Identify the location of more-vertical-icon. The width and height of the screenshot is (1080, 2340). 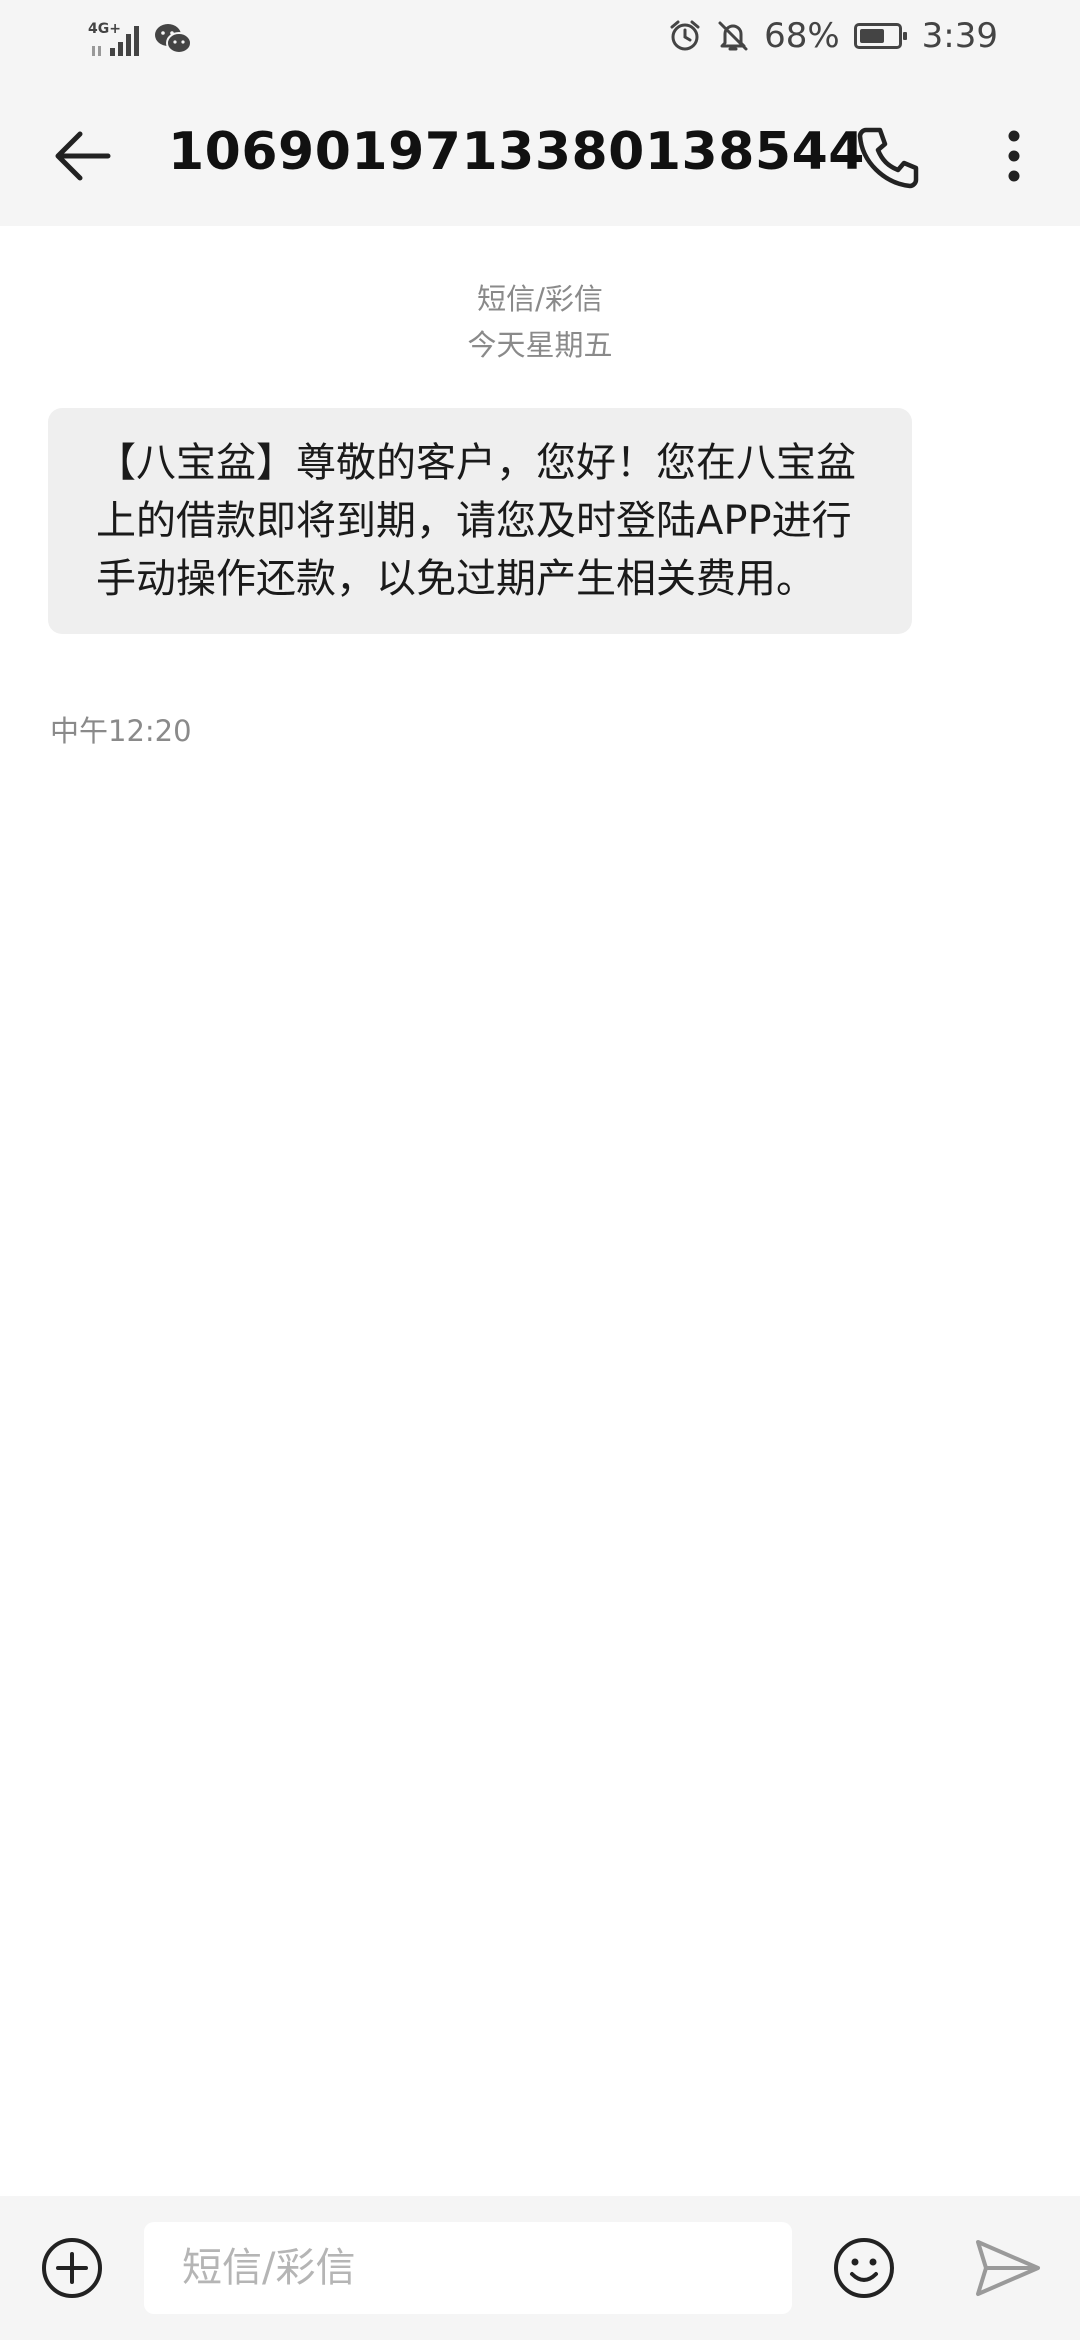
(1014, 156).